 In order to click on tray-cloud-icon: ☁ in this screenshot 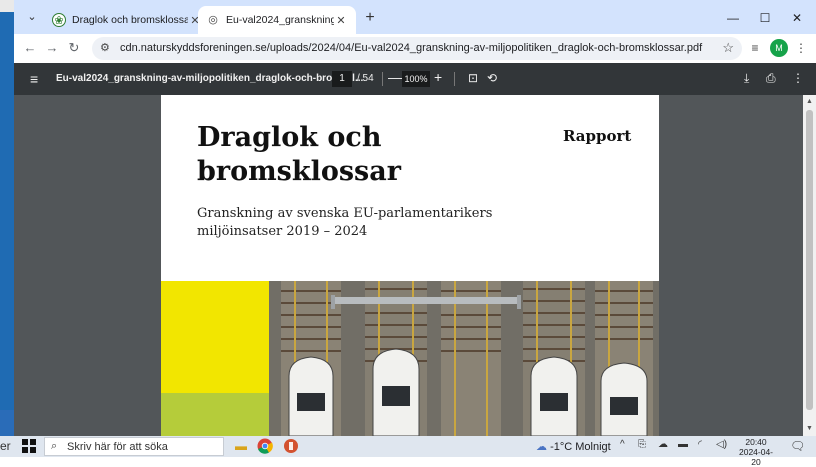, I will do `click(663, 444)`.